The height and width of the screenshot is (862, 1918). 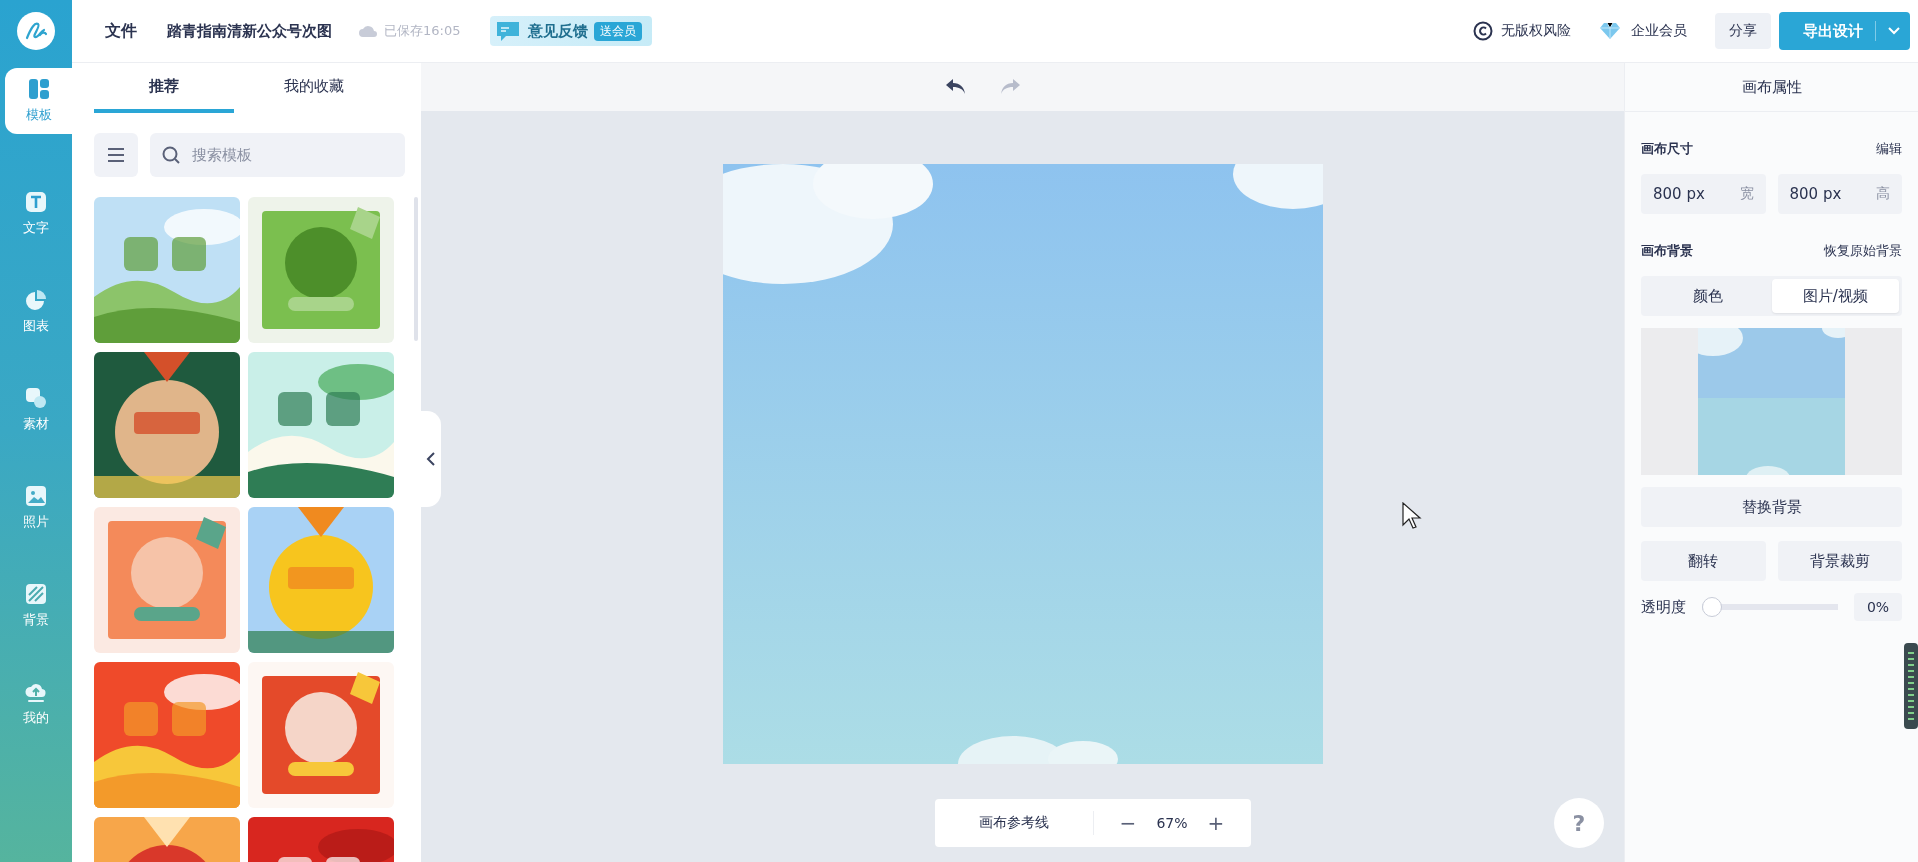 What do you see at coordinates (36, 496) in the screenshot?
I see `photo-icon` at bounding box center [36, 496].